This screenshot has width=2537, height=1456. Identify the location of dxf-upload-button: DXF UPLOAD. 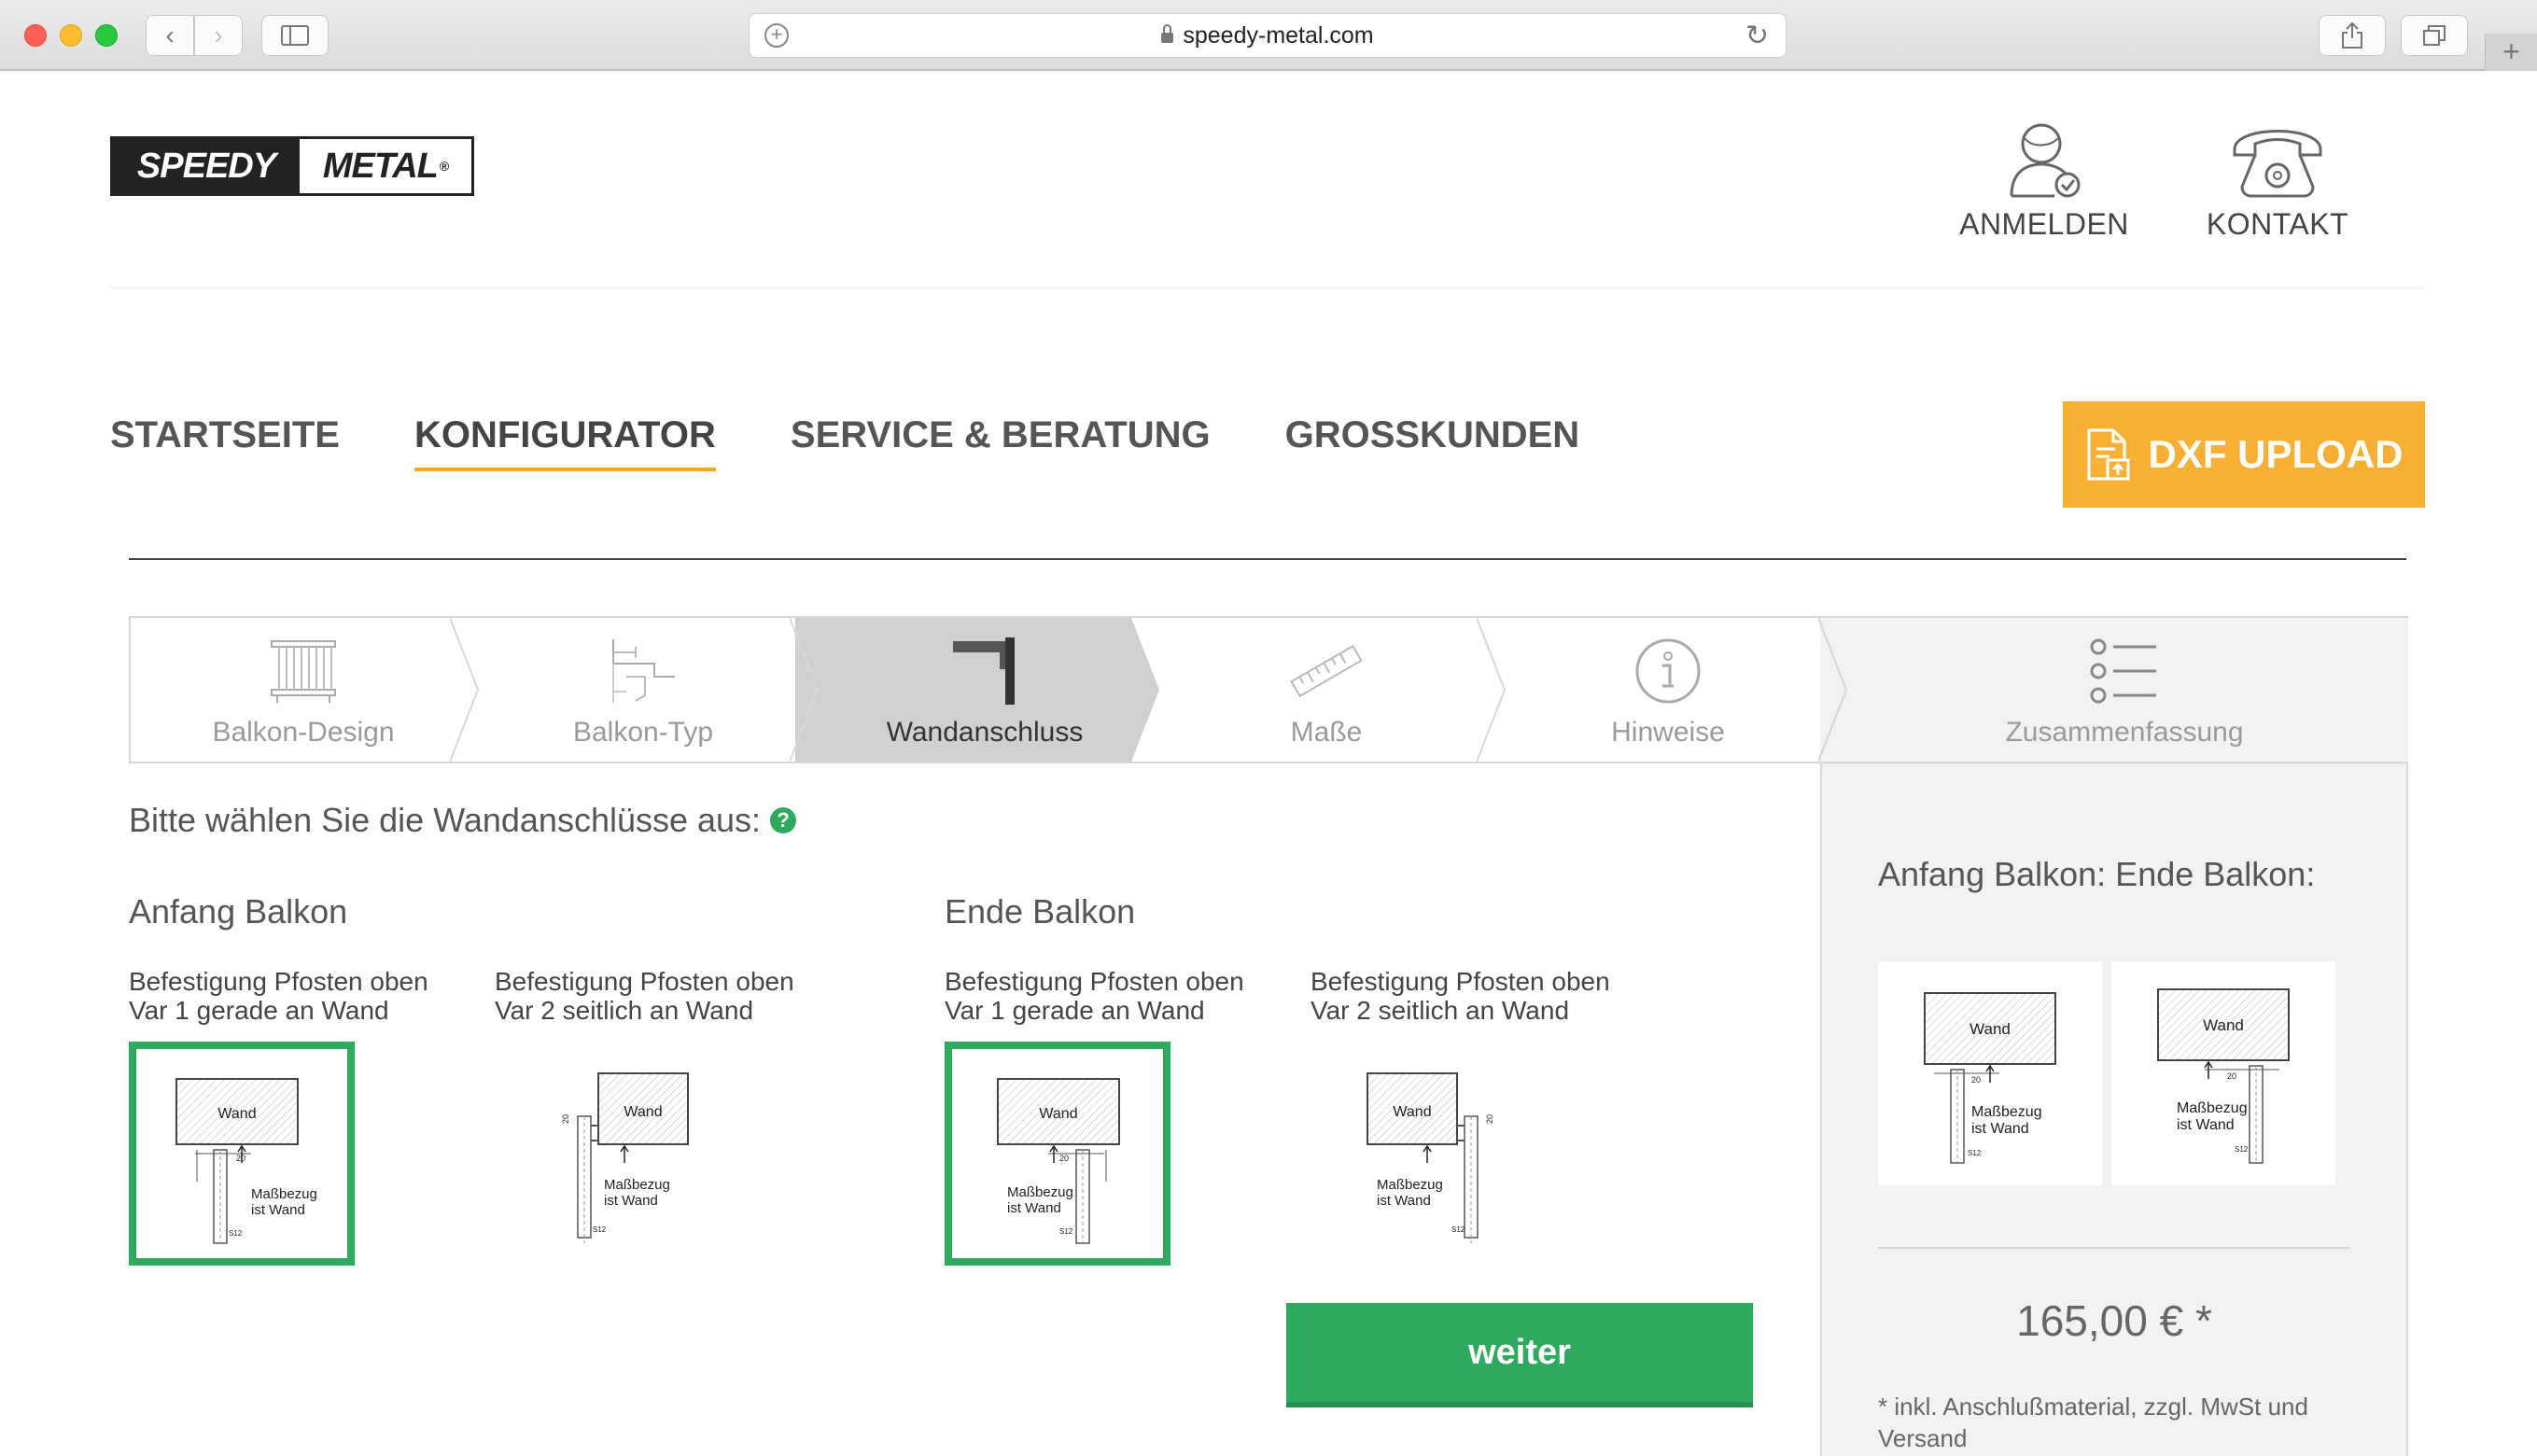
(2244, 454).